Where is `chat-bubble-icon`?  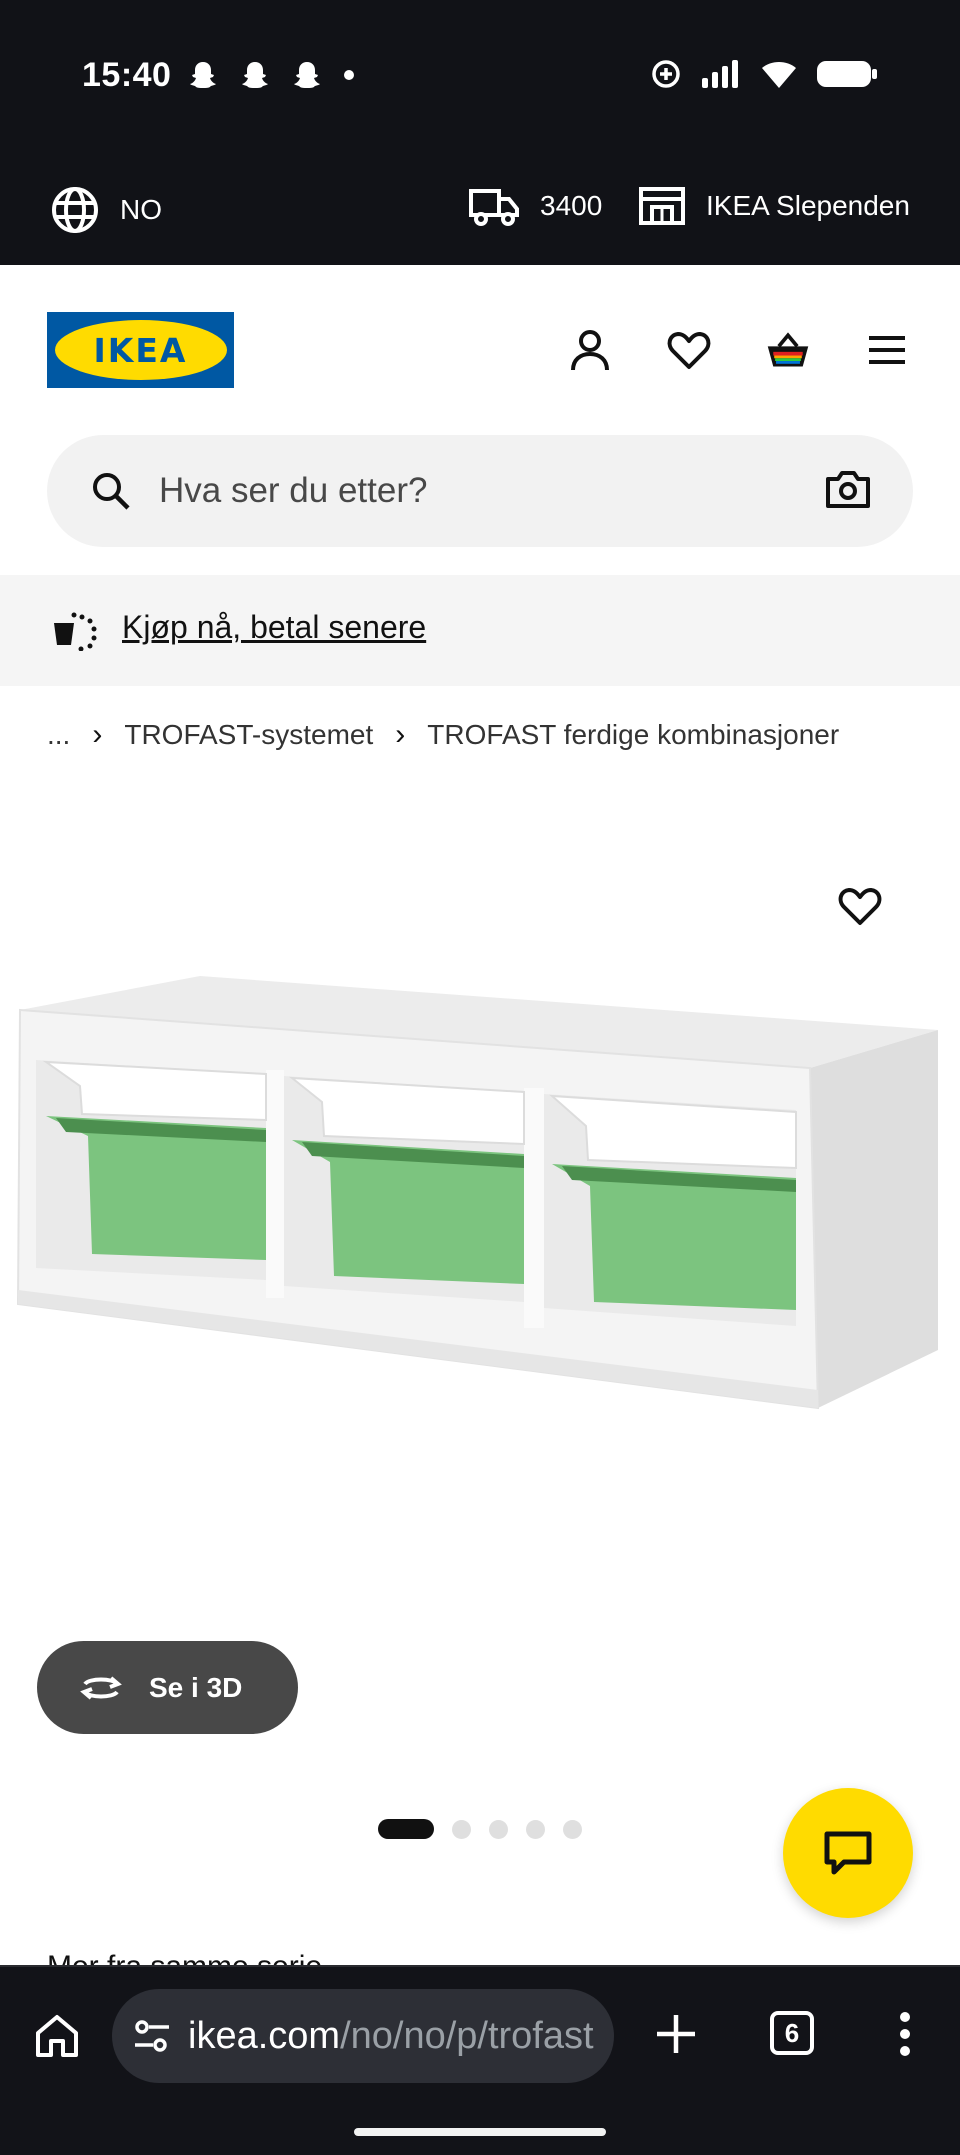 chat-bubble-icon is located at coordinates (848, 1853).